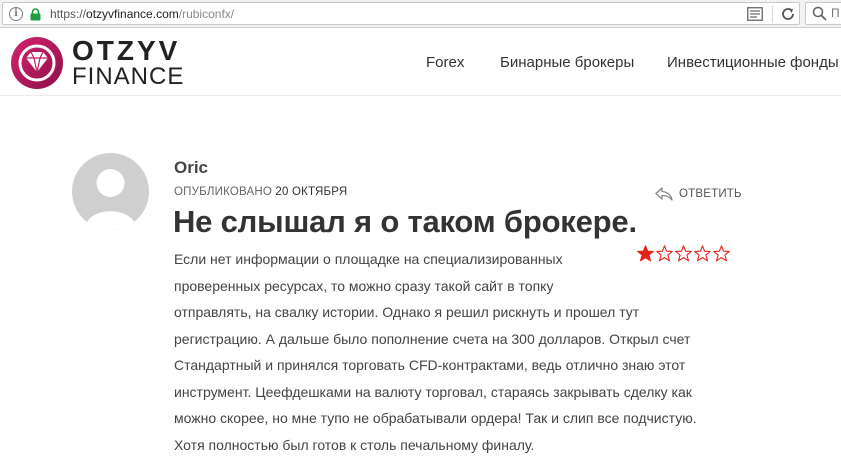 The image size is (841, 468). Describe the element at coordinates (16, 14) in the screenshot. I see `info-icon: i` at that location.